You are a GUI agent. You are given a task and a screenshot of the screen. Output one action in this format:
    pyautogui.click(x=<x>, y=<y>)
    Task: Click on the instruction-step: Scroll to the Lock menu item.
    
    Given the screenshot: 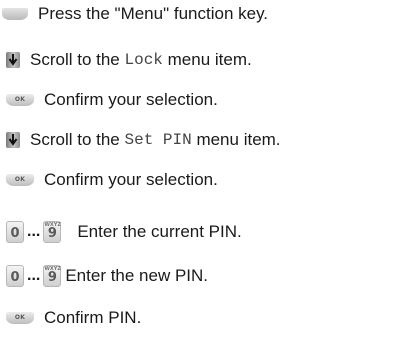 What is the action you would take?
    pyautogui.click(x=126, y=60)
    